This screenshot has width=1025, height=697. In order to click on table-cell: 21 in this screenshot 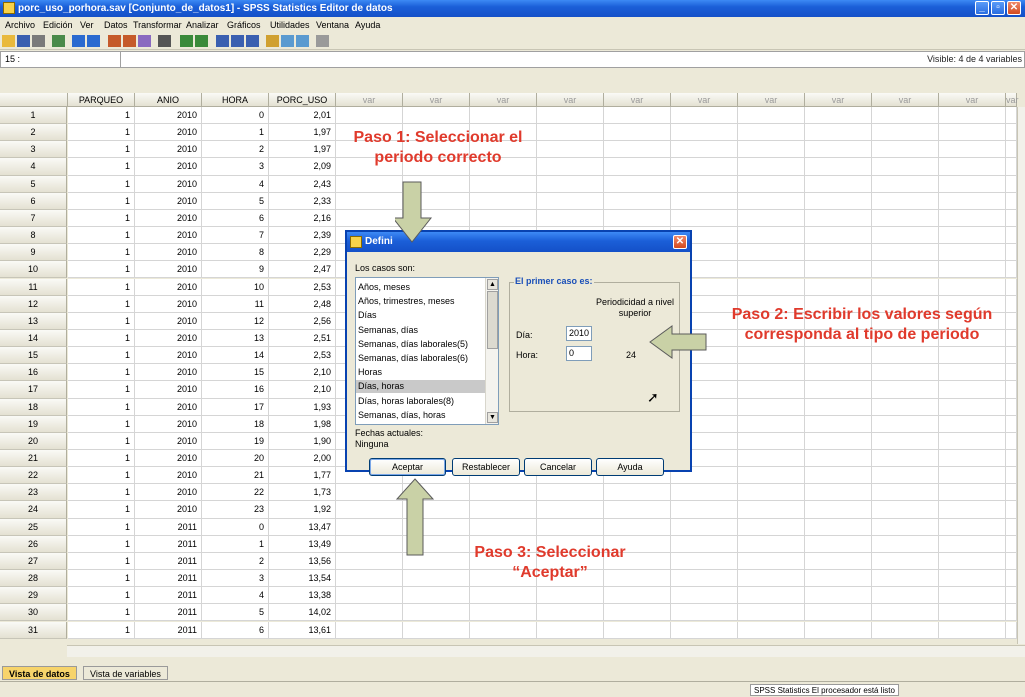, I will do `click(235, 476)`.